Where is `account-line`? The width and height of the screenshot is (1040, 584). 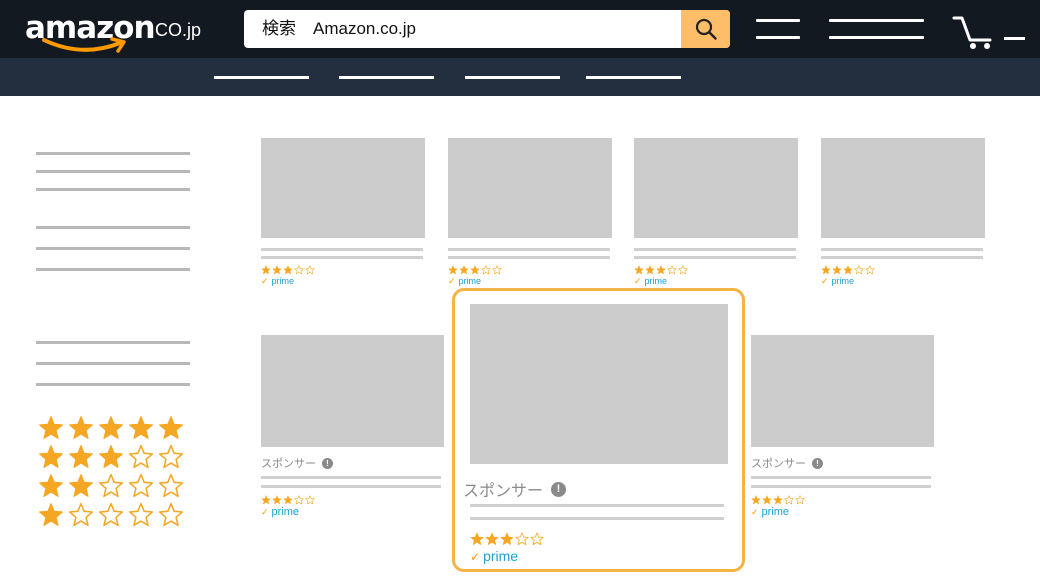 account-line is located at coordinates (876, 20).